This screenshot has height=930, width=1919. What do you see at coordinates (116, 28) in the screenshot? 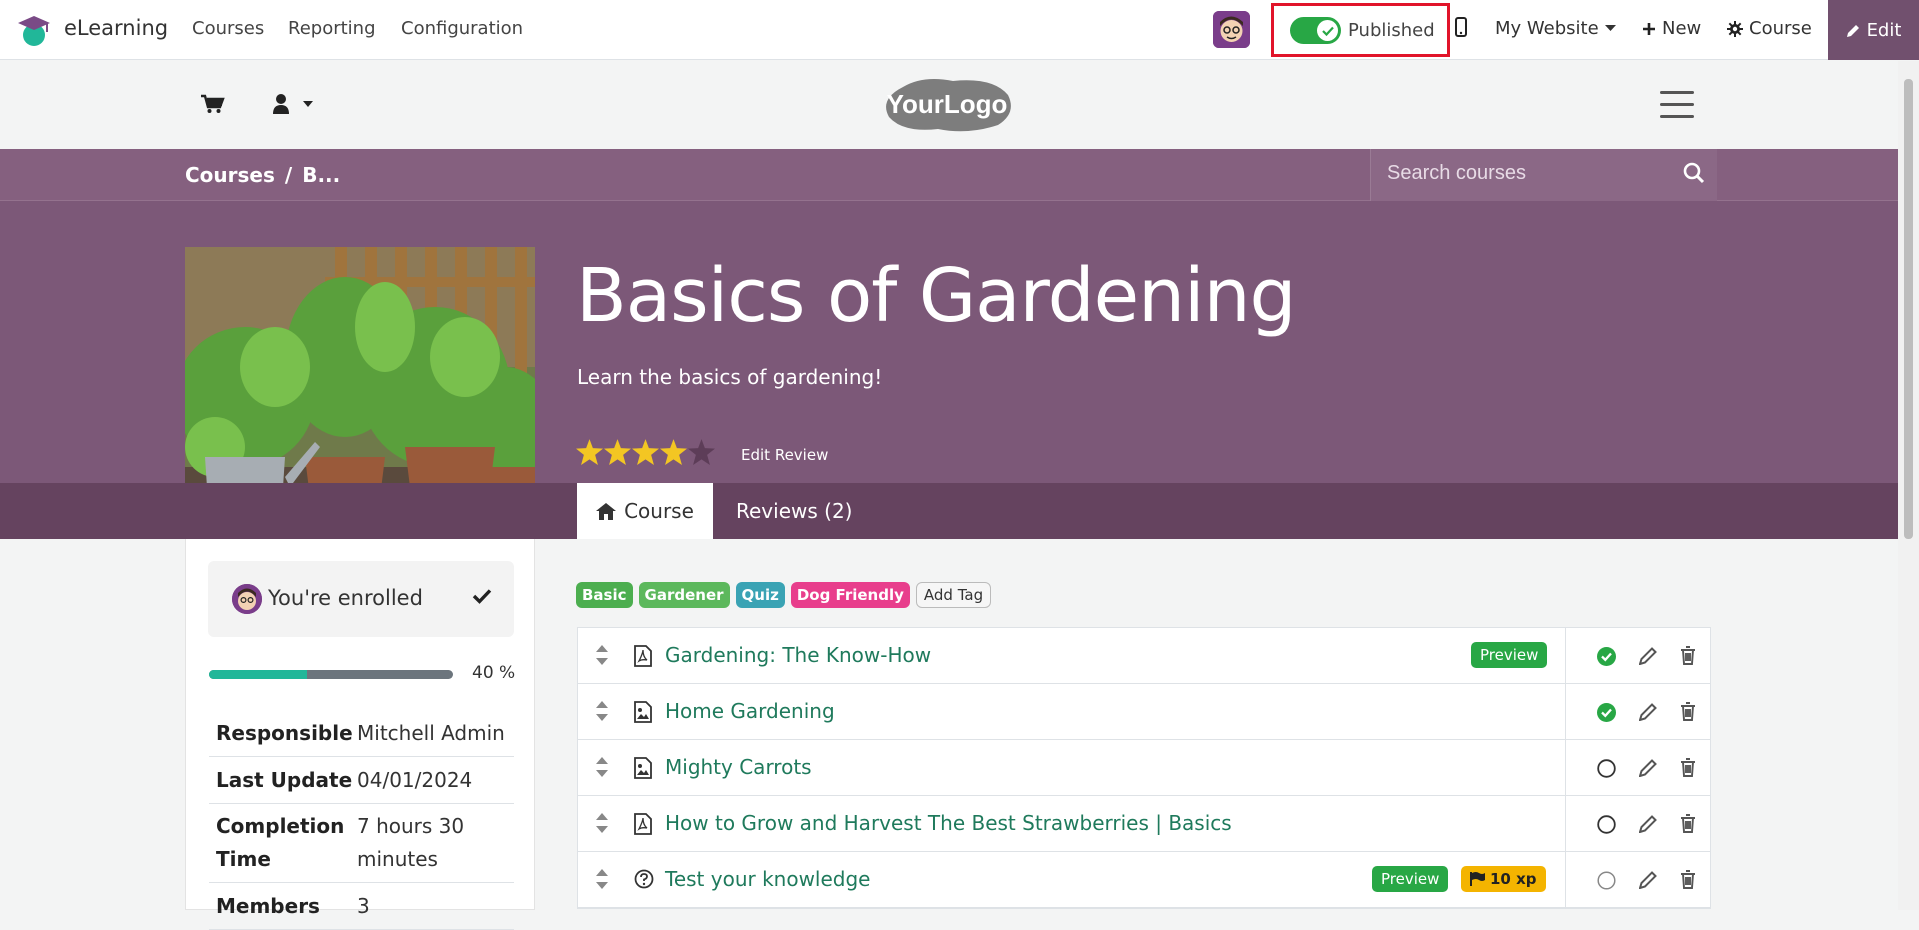
I see `app-name: eLearning` at bounding box center [116, 28].